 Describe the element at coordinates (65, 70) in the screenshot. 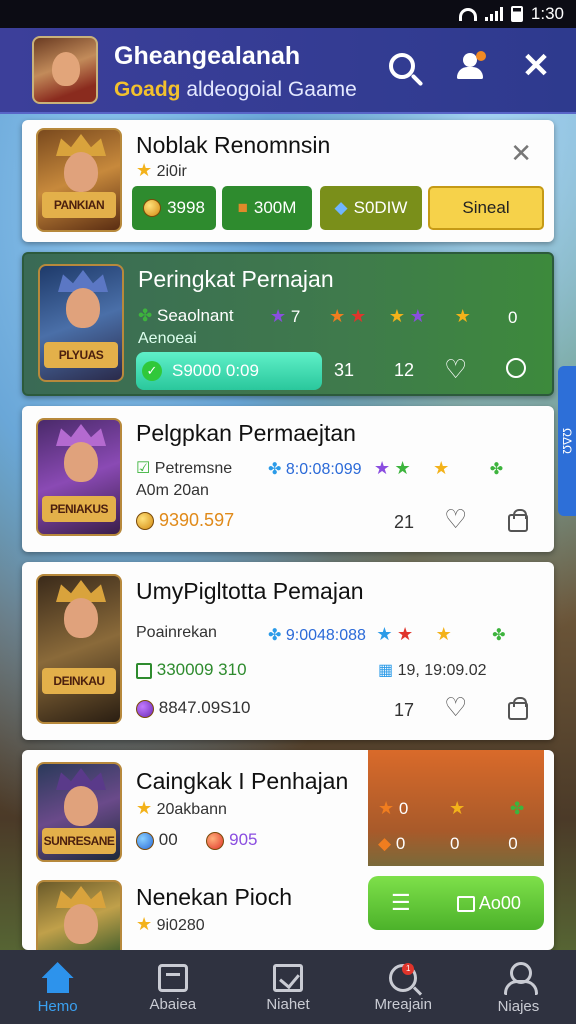

I see `profile-avatar` at that location.